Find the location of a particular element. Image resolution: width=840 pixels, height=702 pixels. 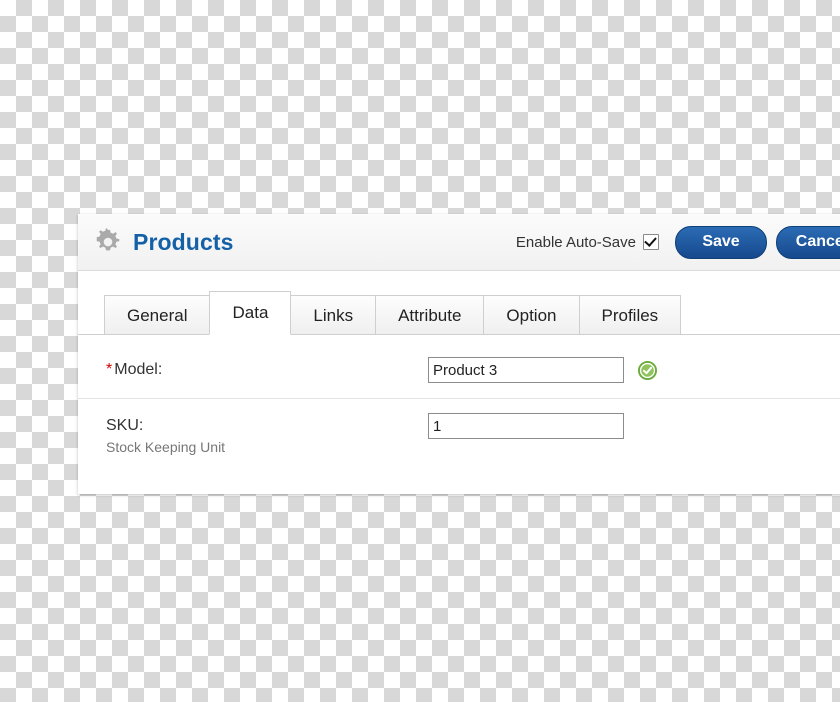

header-actions: Enable Auto-Save Save Cancel is located at coordinates (677, 242).